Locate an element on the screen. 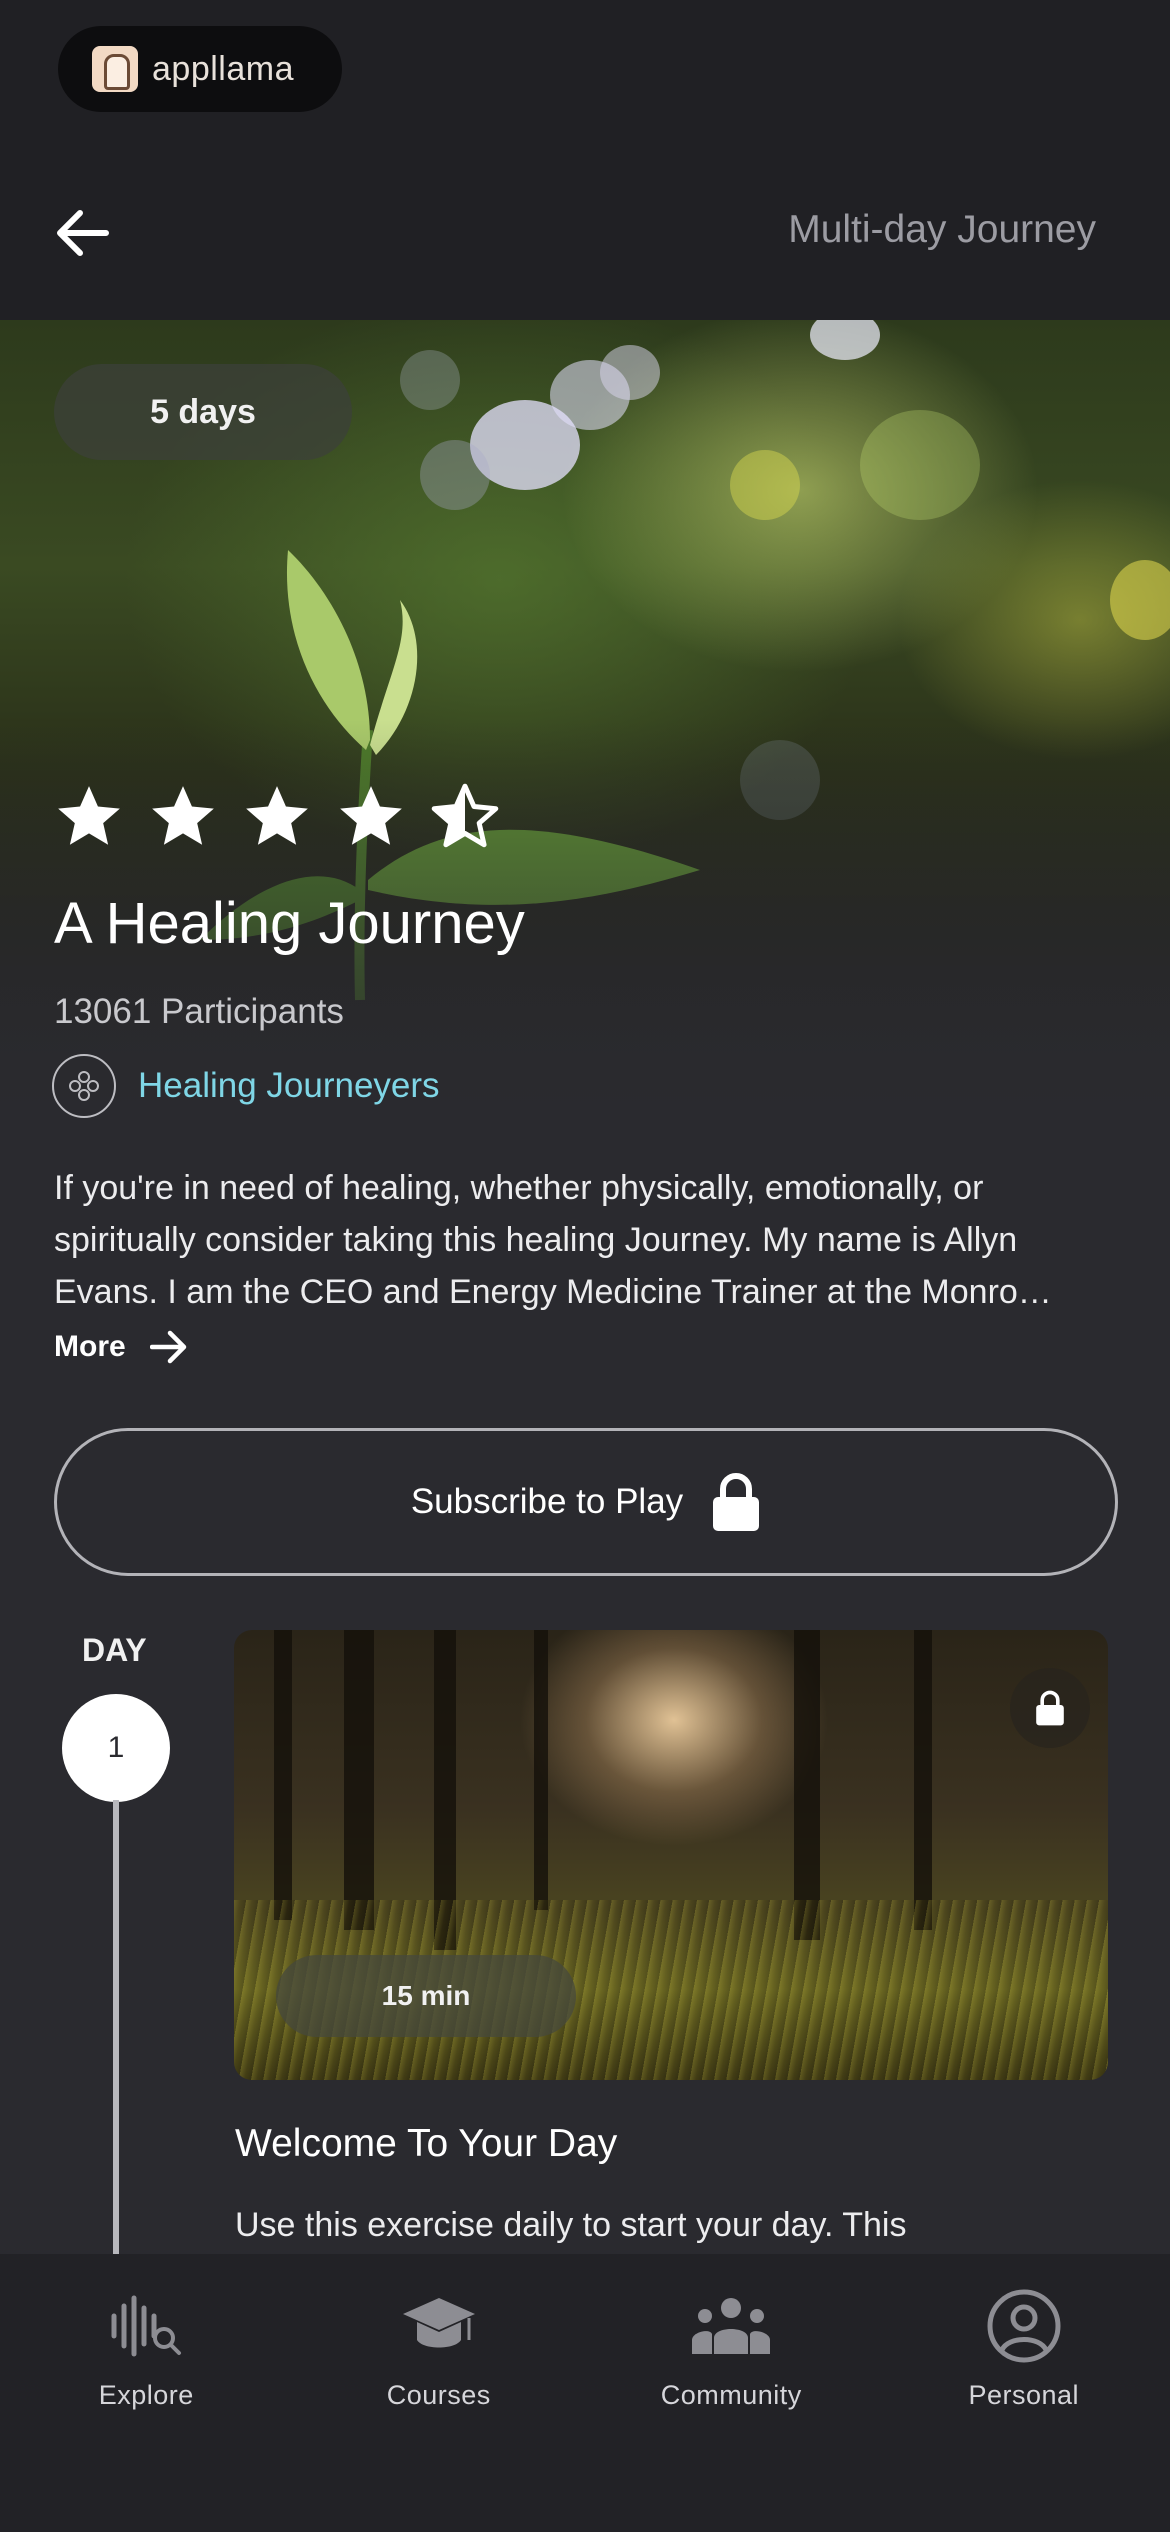 The width and height of the screenshot is (1170, 2532). more-label: More is located at coordinates (90, 1346).